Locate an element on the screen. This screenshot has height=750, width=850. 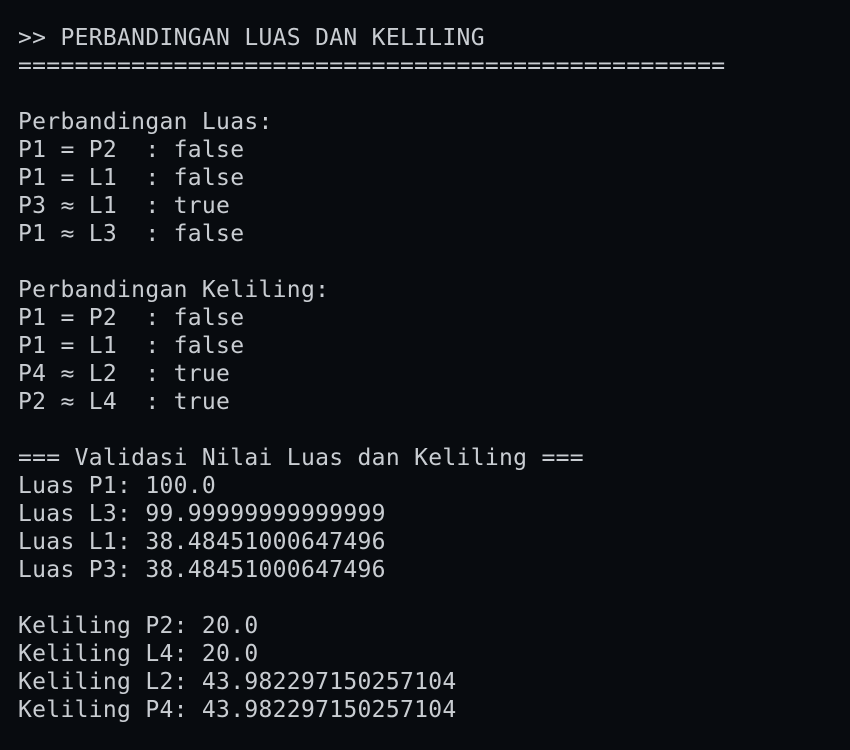
luas-comparison-line: P1 = P2 : false is located at coordinates (131, 150).